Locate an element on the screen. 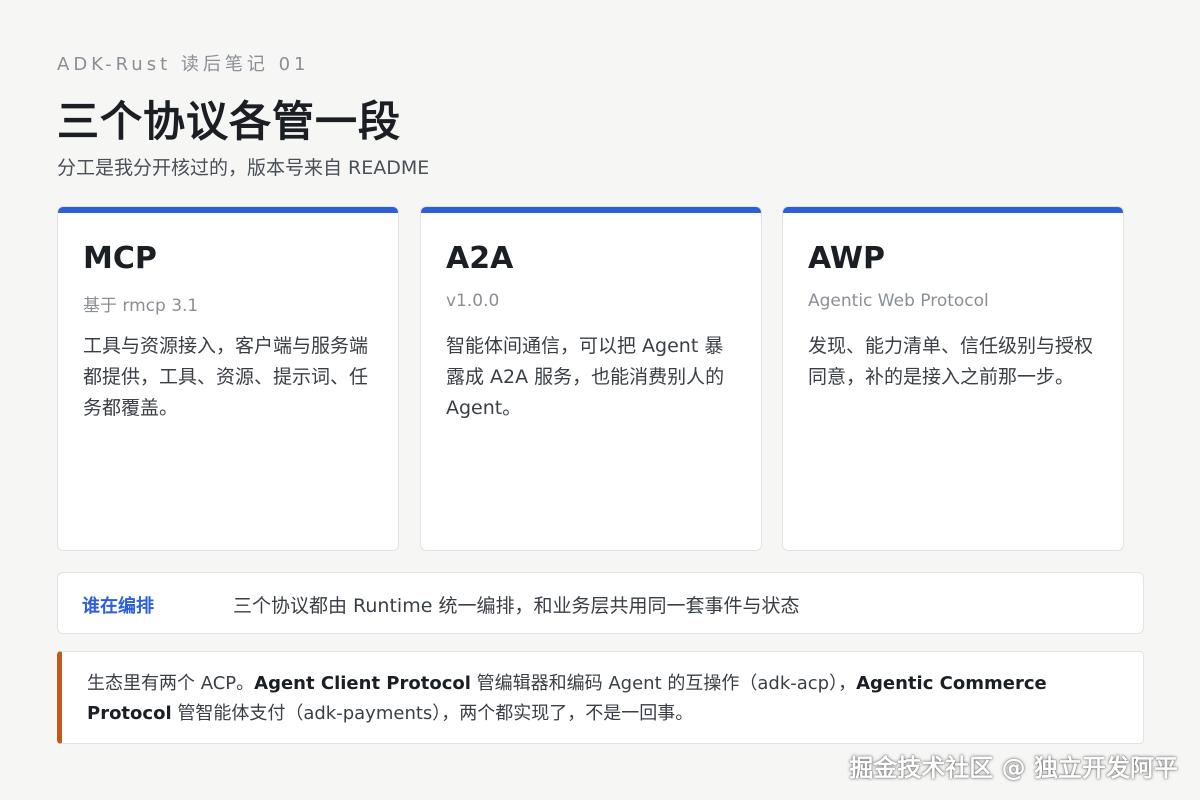 Image resolution: width=1200 pixels, height=800 pixels. card-title: A2A is located at coordinates (480, 258).